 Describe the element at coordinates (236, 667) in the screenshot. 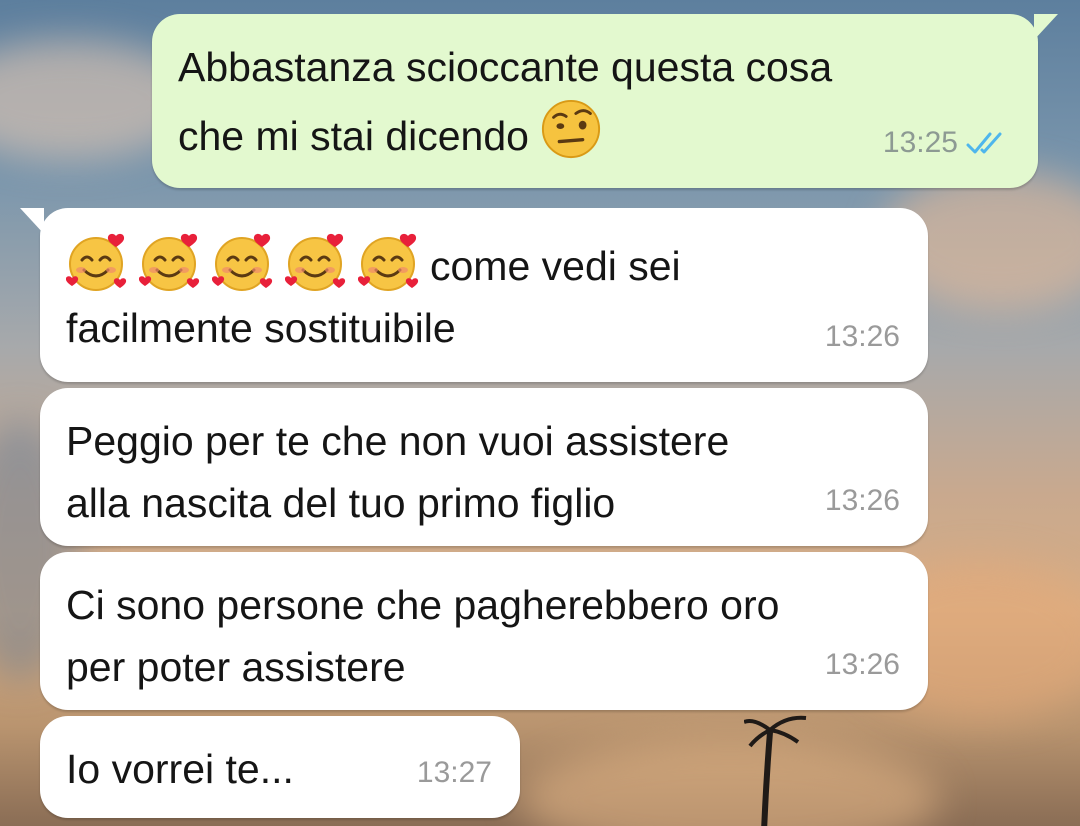

I see `message-line: per poter assistere` at that location.